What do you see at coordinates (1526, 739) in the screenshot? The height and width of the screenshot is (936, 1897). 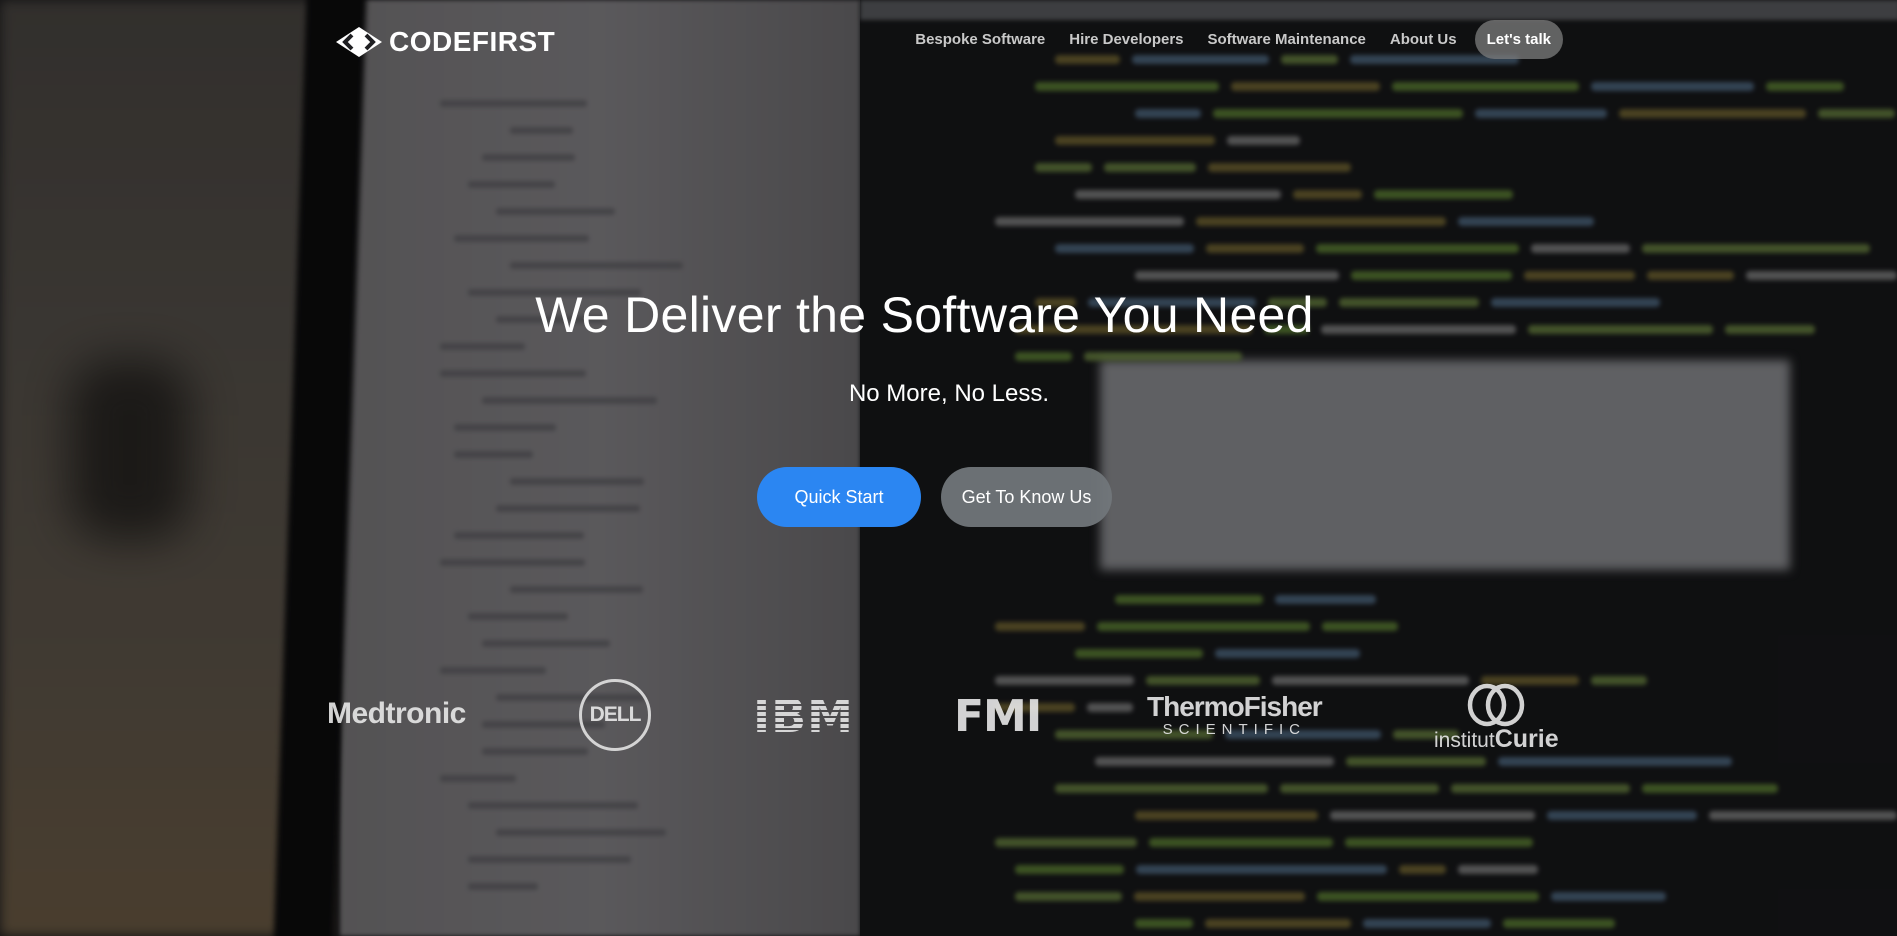 I see `curie-name: Curie` at bounding box center [1526, 739].